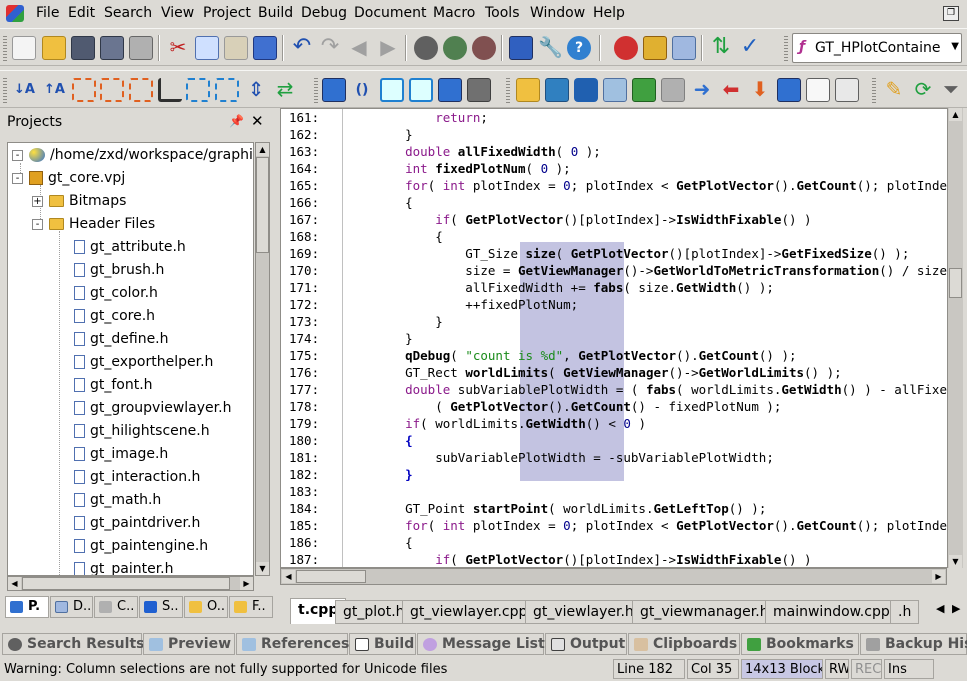 Image resolution: width=967 pixels, height=681 pixels. Describe the element at coordinates (923, 90) in the screenshot. I see `refresh-icon: ⟳` at that location.